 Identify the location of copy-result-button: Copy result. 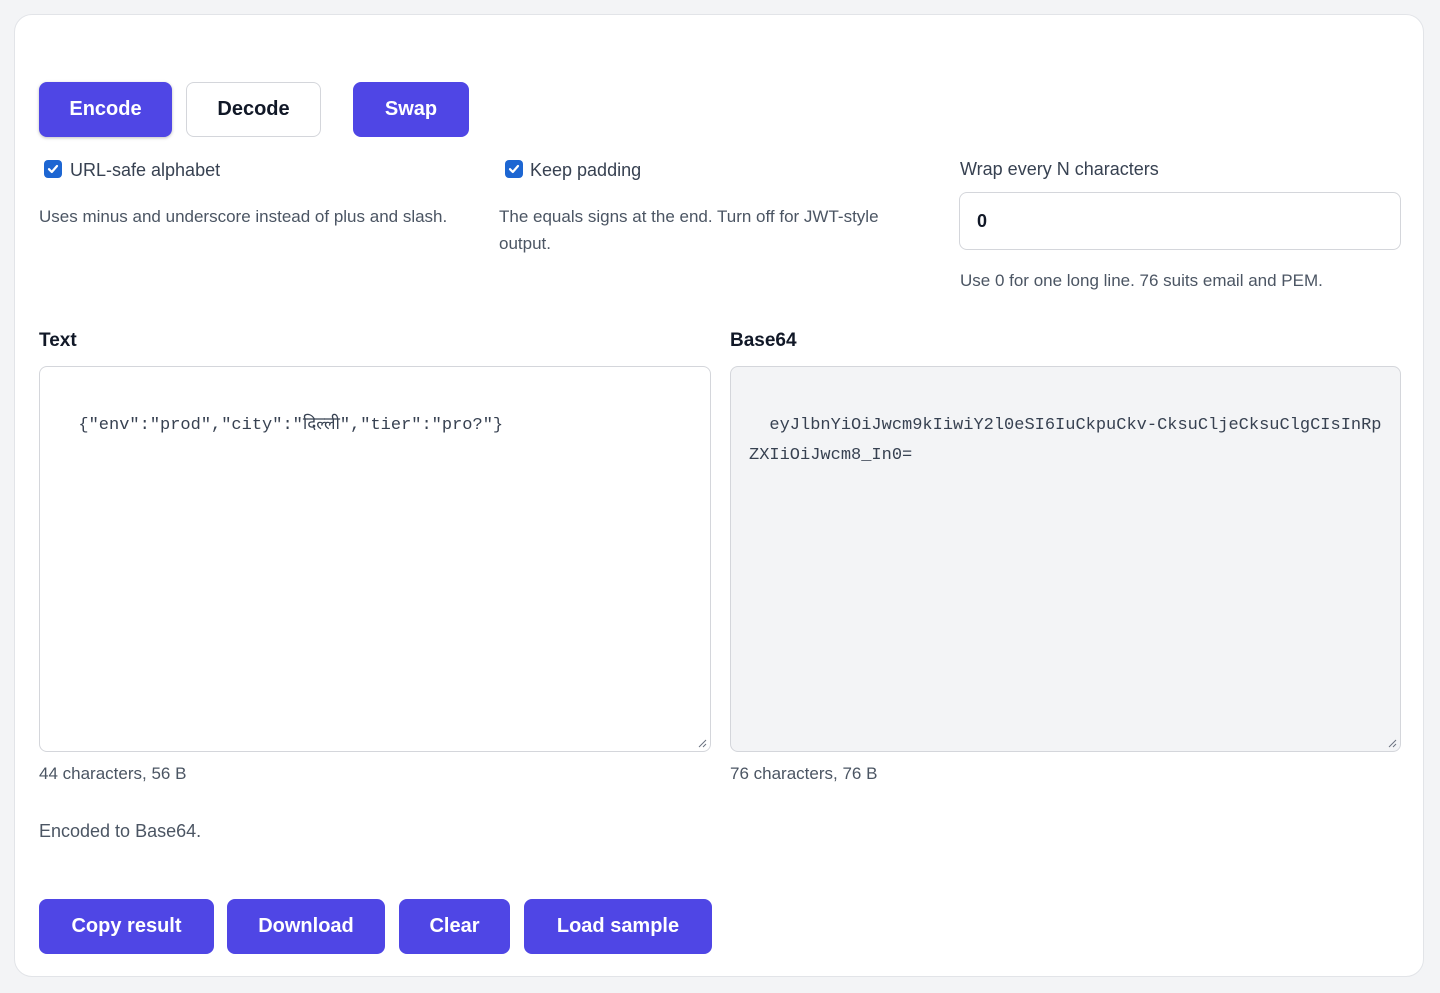
(126, 926).